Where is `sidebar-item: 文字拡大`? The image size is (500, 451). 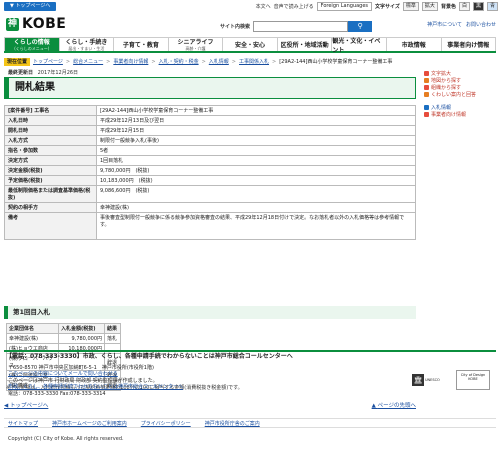 sidebar-item: 文字拡大 is located at coordinates (461, 73).